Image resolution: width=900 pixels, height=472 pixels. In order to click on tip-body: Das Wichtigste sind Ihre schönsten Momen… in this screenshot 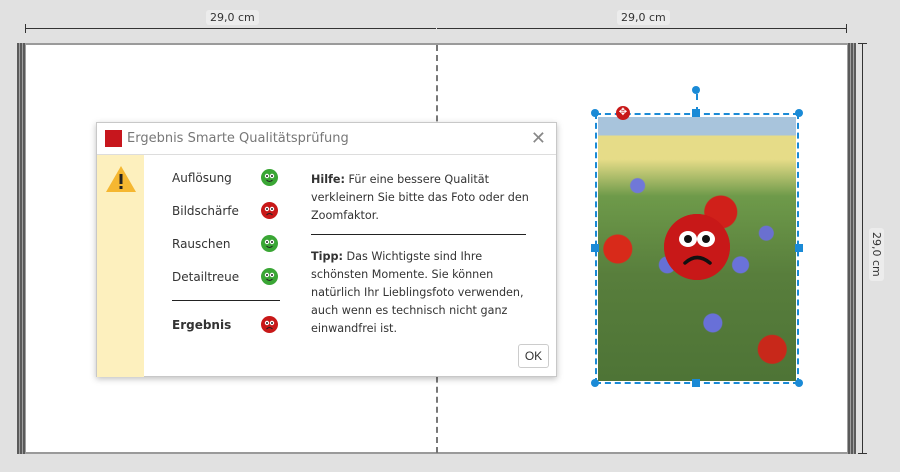, I will do `click(417, 292)`.